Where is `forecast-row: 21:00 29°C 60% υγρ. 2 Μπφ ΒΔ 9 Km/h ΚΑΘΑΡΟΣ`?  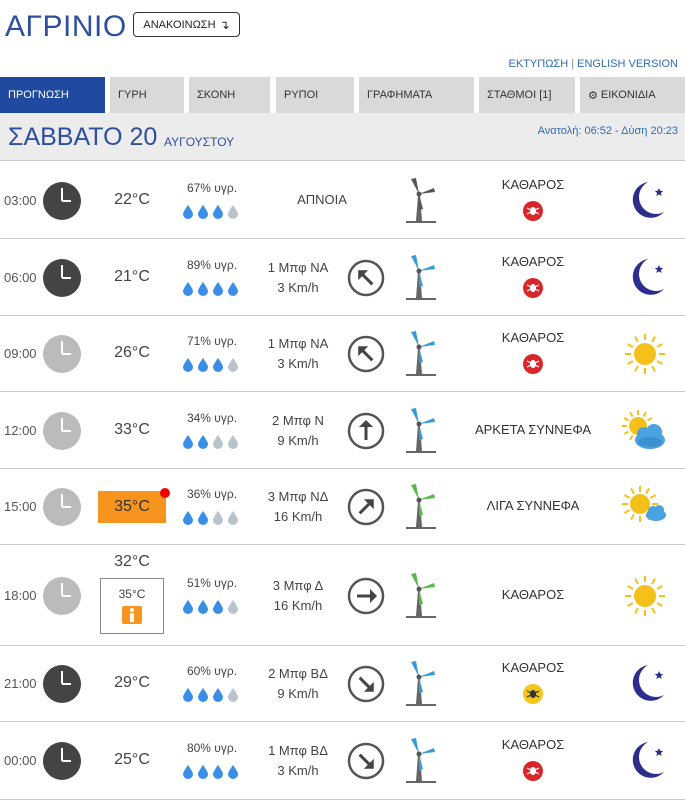 forecast-row: 21:00 29°C 60% υγρ. 2 Μπφ ΒΔ 9 Km/h ΚΑΘΑΡΟΣ is located at coordinates (342, 684).